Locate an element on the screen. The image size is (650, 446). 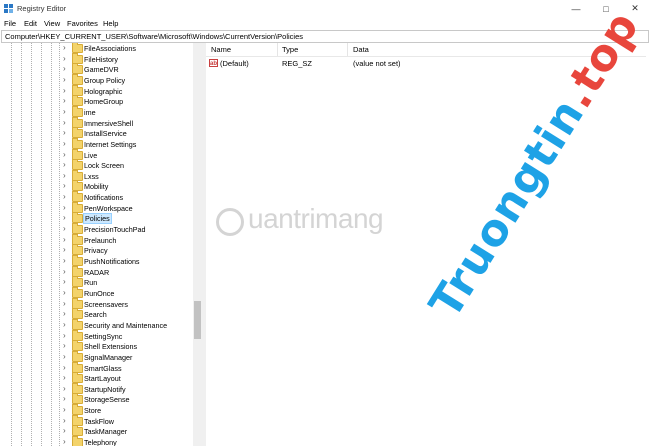
tree-item: › Internet Settings is located at coordinates (97, 143).